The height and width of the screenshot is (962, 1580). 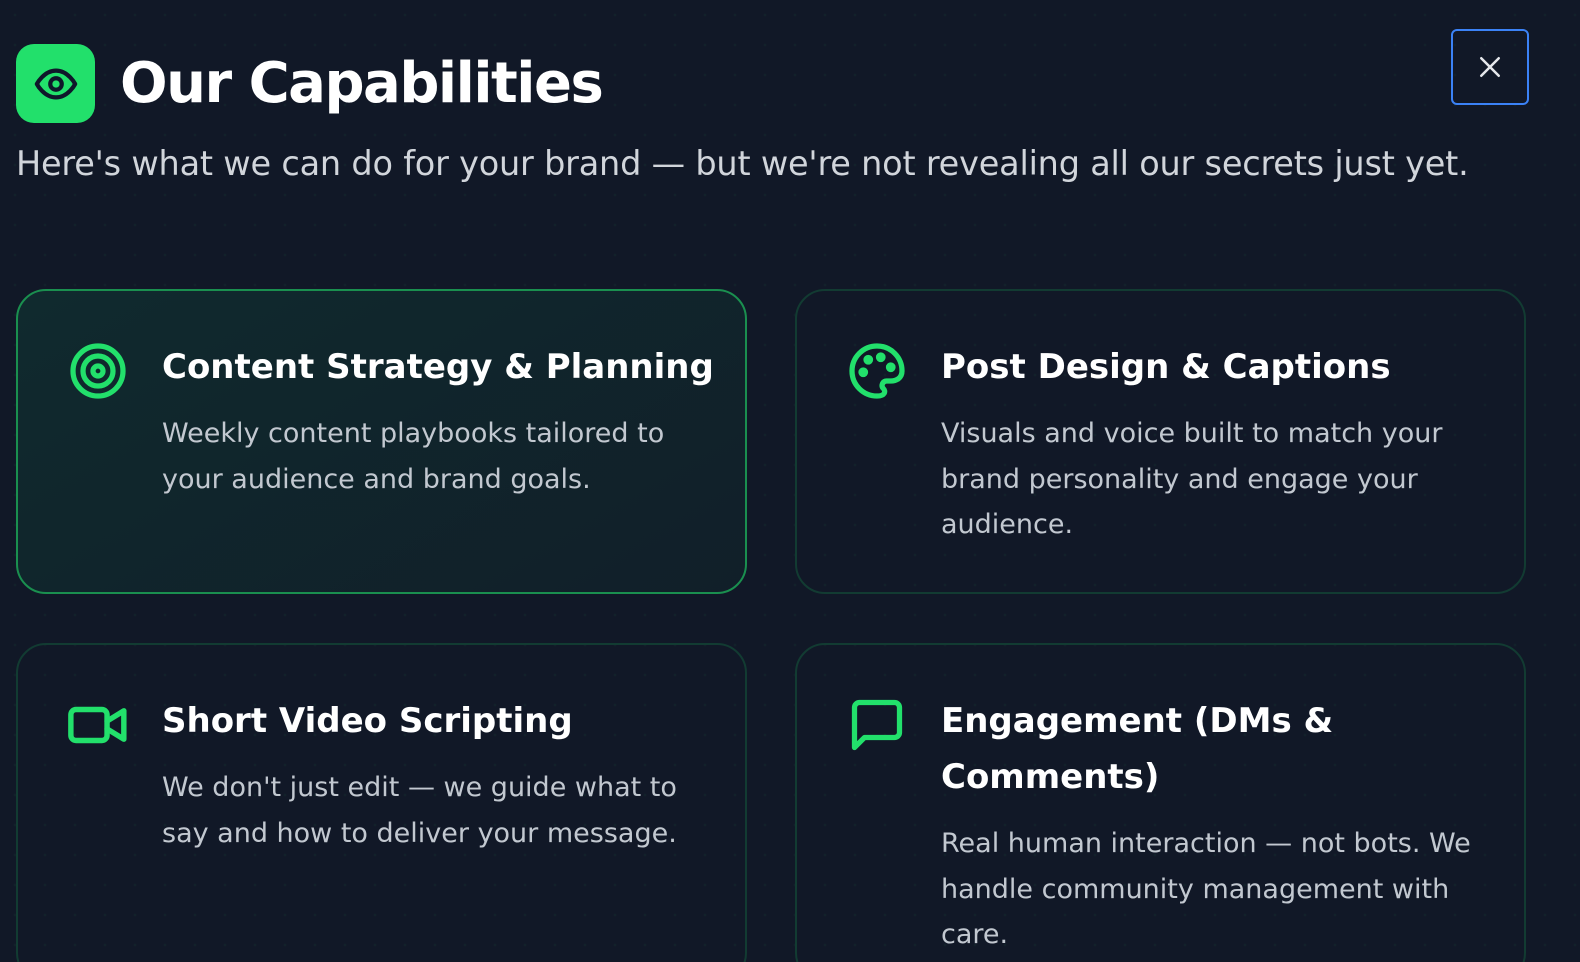 I want to click on card-title: Content Strategy & Planning, so click(x=438, y=367).